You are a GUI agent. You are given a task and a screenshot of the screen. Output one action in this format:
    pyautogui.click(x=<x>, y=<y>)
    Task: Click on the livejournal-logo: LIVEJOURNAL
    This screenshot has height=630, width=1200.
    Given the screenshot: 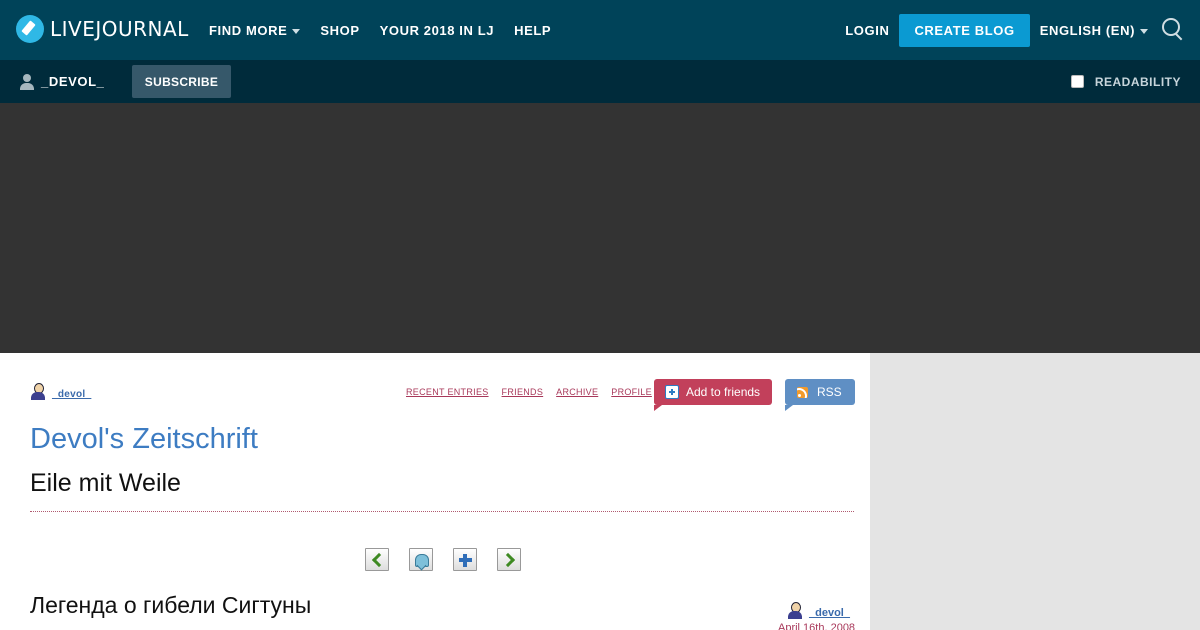 What is the action you would take?
    pyautogui.click(x=102, y=29)
    